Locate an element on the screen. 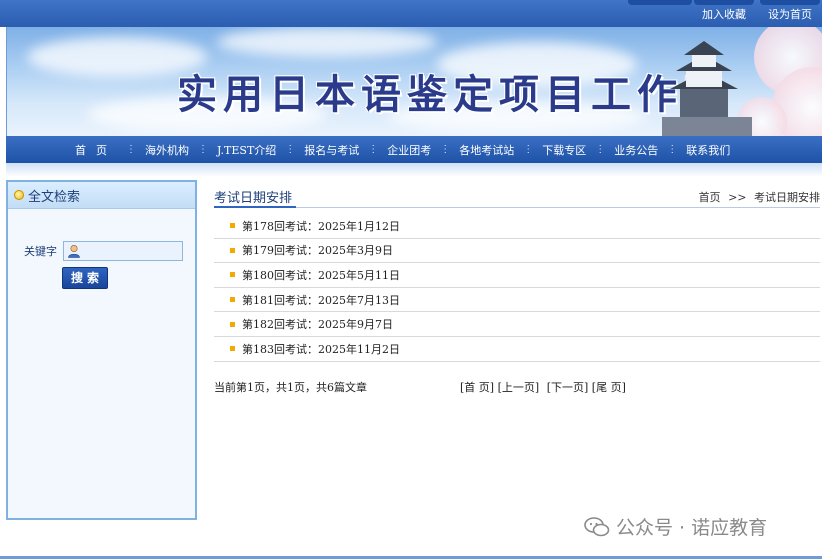 The width and height of the screenshot is (822, 559). prev-page-link: [上一页] is located at coordinates (519, 387).